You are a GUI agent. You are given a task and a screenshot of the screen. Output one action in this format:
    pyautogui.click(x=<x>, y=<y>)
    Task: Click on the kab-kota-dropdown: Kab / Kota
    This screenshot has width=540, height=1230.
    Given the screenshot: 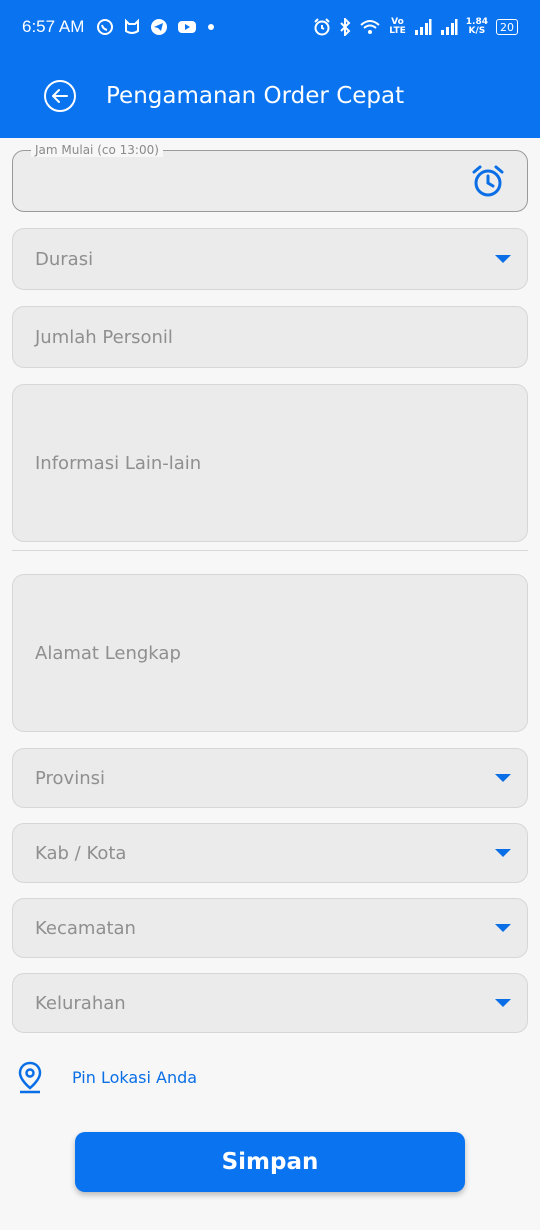 What is the action you would take?
    pyautogui.click(x=270, y=853)
    